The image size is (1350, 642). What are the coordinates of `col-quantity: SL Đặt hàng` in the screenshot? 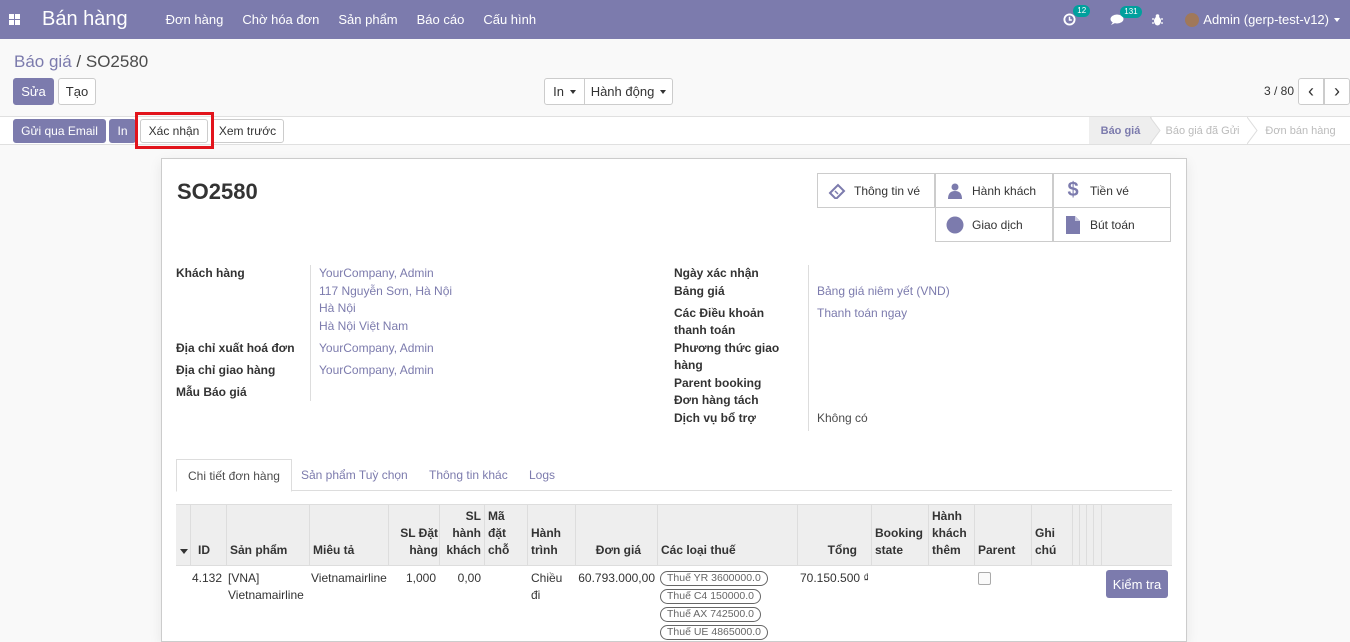 It's located at (414, 542).